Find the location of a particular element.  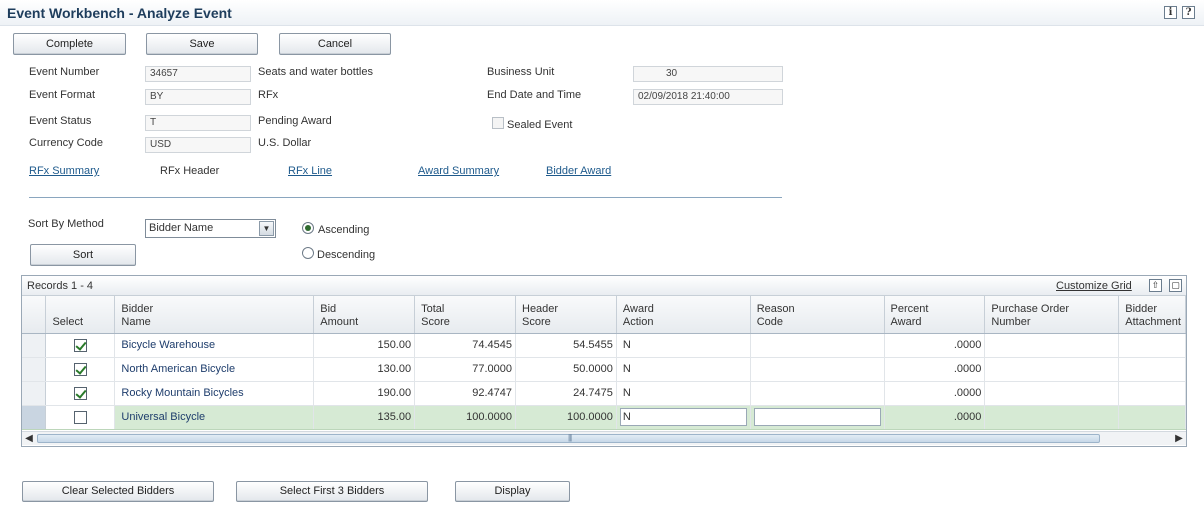

column-bidder-attachment: Bidder Attachment is located at coordinates (1152, 315).